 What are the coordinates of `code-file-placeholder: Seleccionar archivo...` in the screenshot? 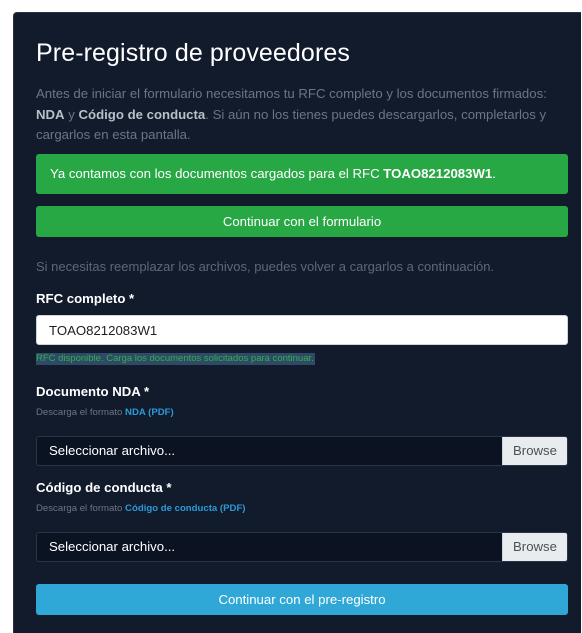 It's located at (112, 546).